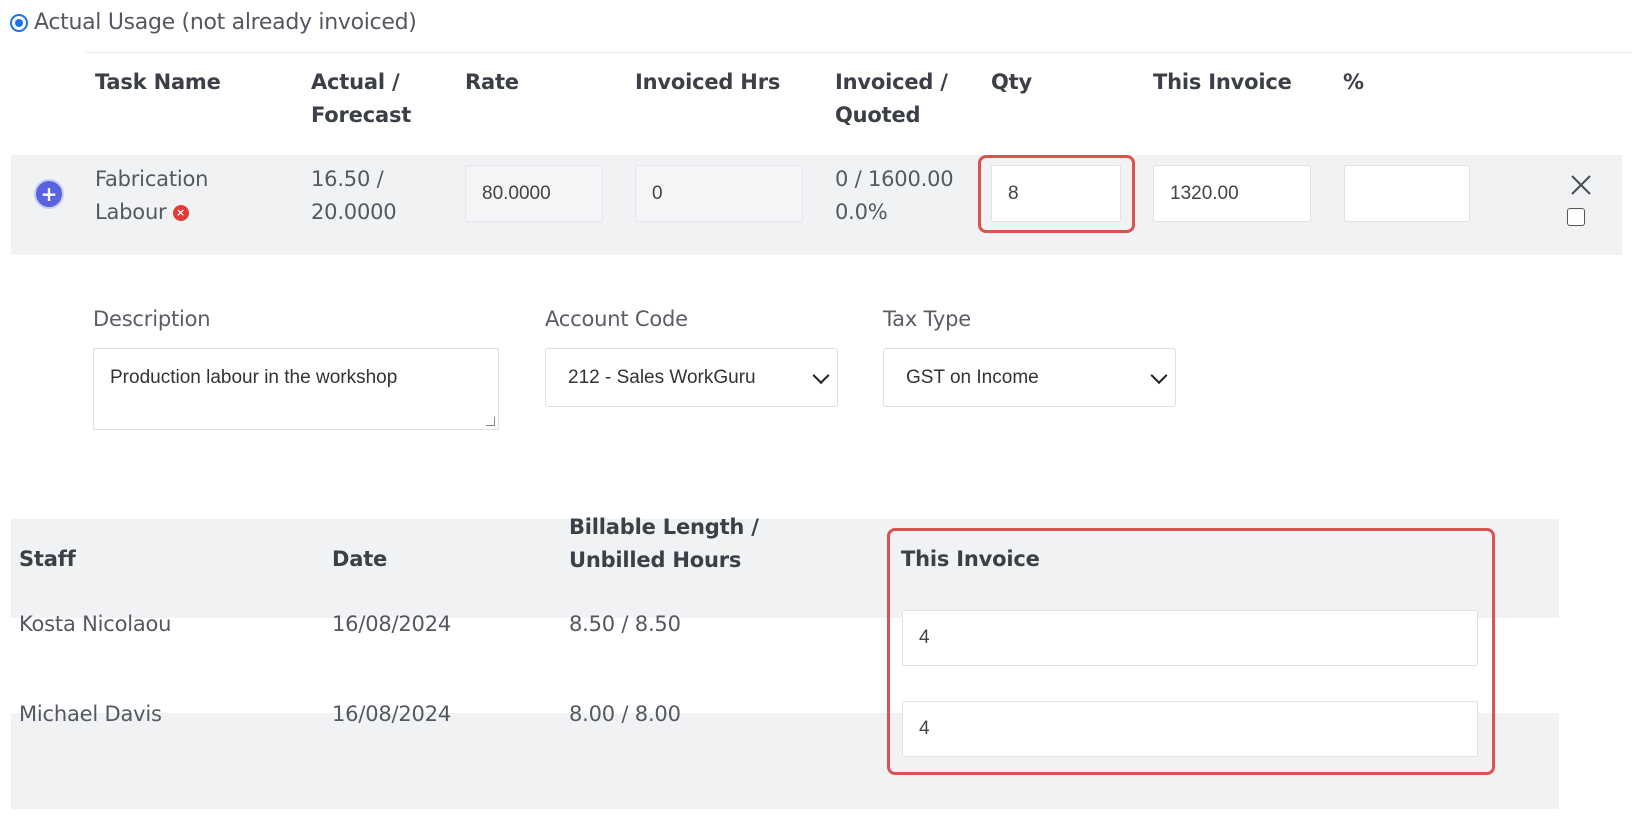 The width and height of the screenshot is (1632, 820). I want to click on staff-name-cell: Michael Davis, so click(90, 714).